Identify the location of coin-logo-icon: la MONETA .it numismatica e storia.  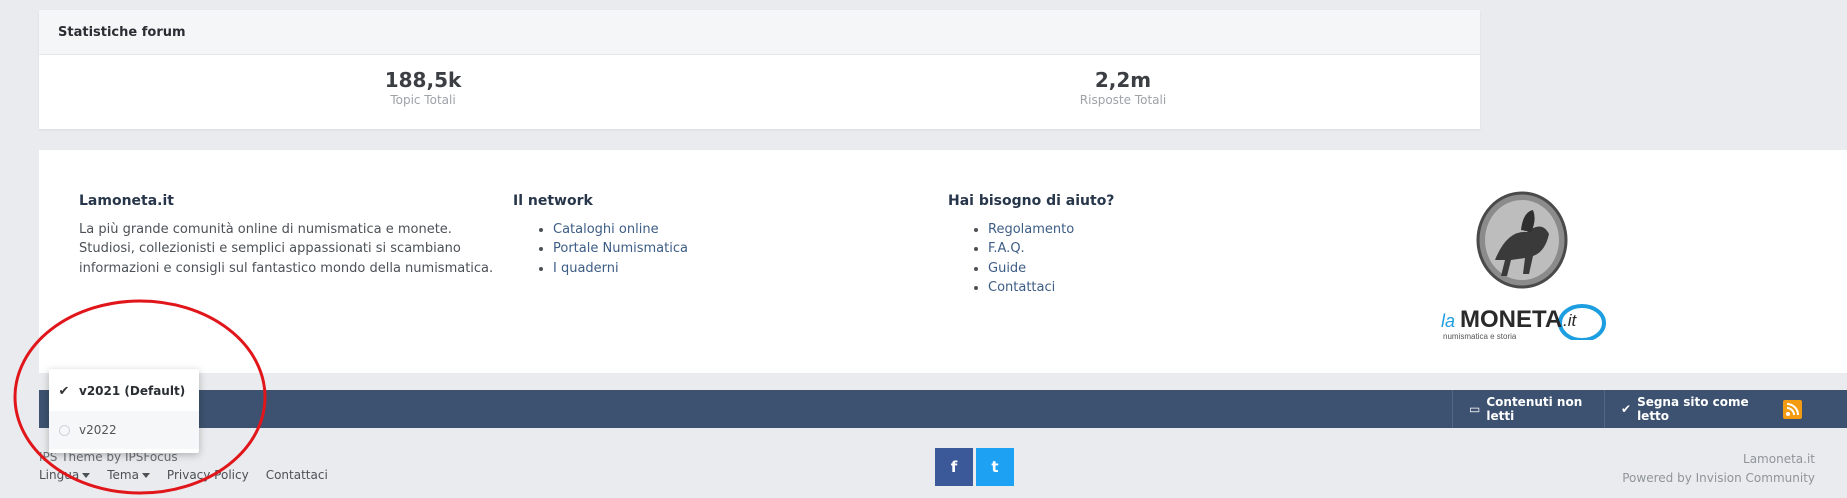
(1523, 266).